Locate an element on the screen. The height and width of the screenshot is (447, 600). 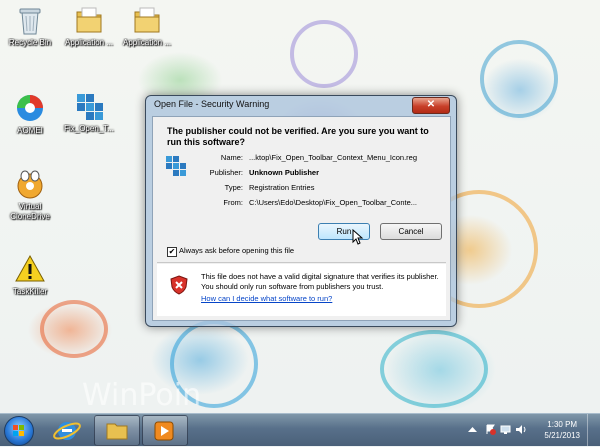
taskbar: 1:30 PM 5/21/2013 is located at coordinates (300, 429).